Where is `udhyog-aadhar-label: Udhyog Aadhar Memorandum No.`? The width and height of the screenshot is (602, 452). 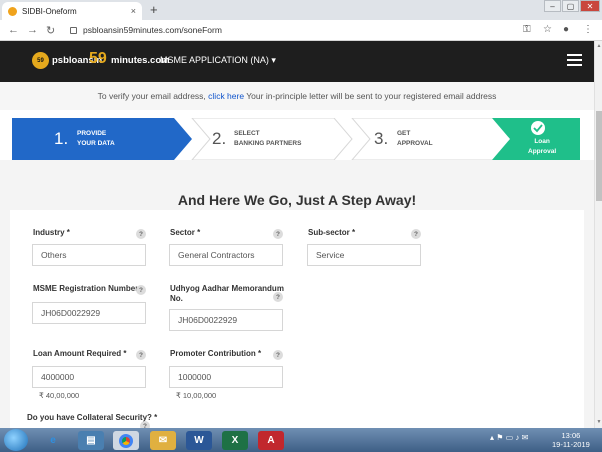 udhyog-aadhar-label: Udhyog Aadhar Memorandum No. is located at coordinates (227, 293).